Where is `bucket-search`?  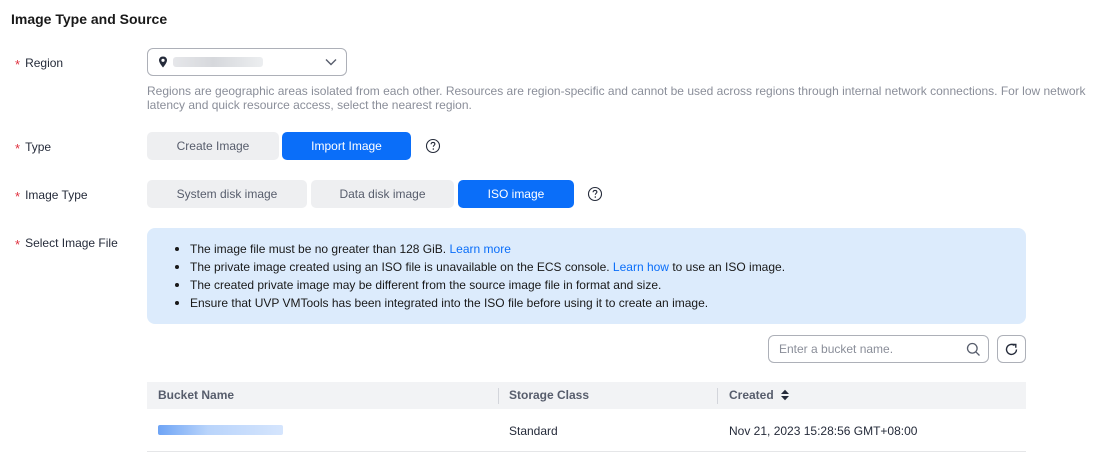
bucket-search is located at coordinates (878, 349).